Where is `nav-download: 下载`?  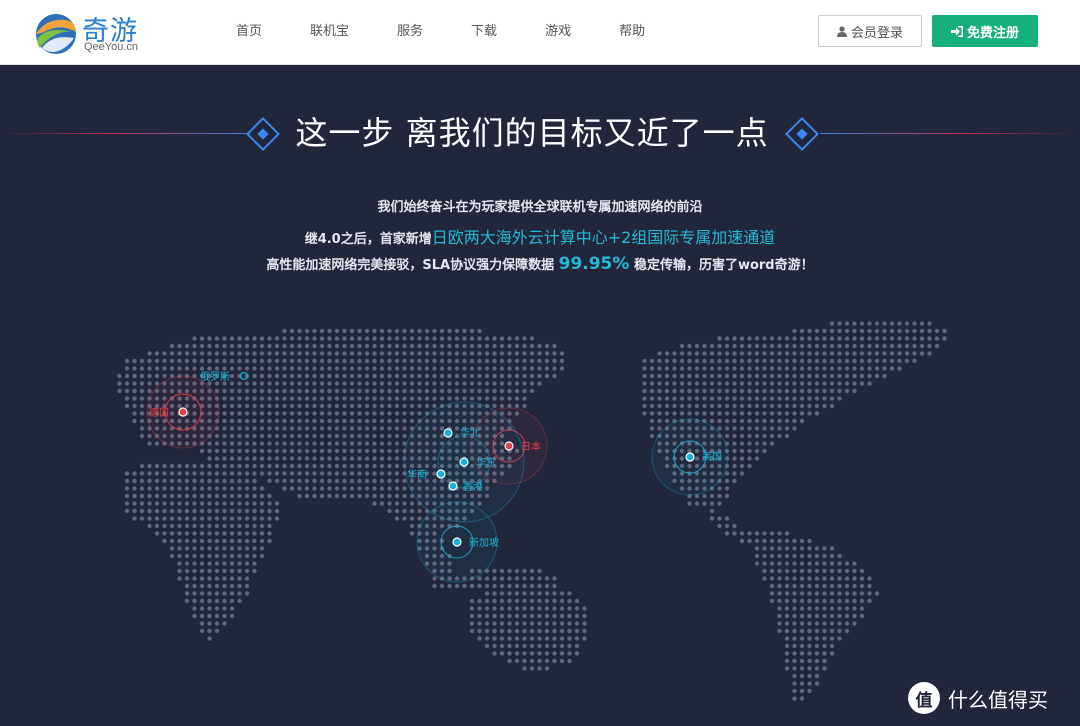 nav-download: 下载 is located at coordinates (484, 32).